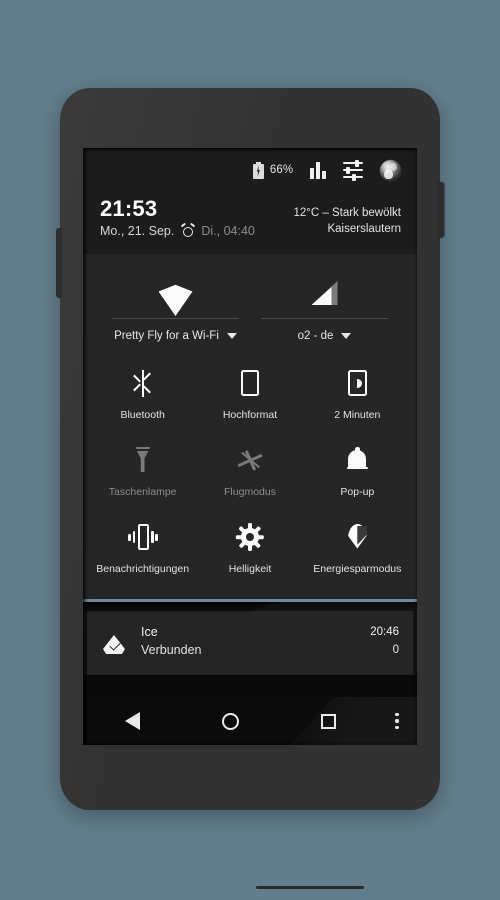 The width and height of the screenshot is (500, 900). What do you see at coordinates (315, 336) in the screenshot?
I see `carrier-name: o2 - de` at bounding box center [315, 336].